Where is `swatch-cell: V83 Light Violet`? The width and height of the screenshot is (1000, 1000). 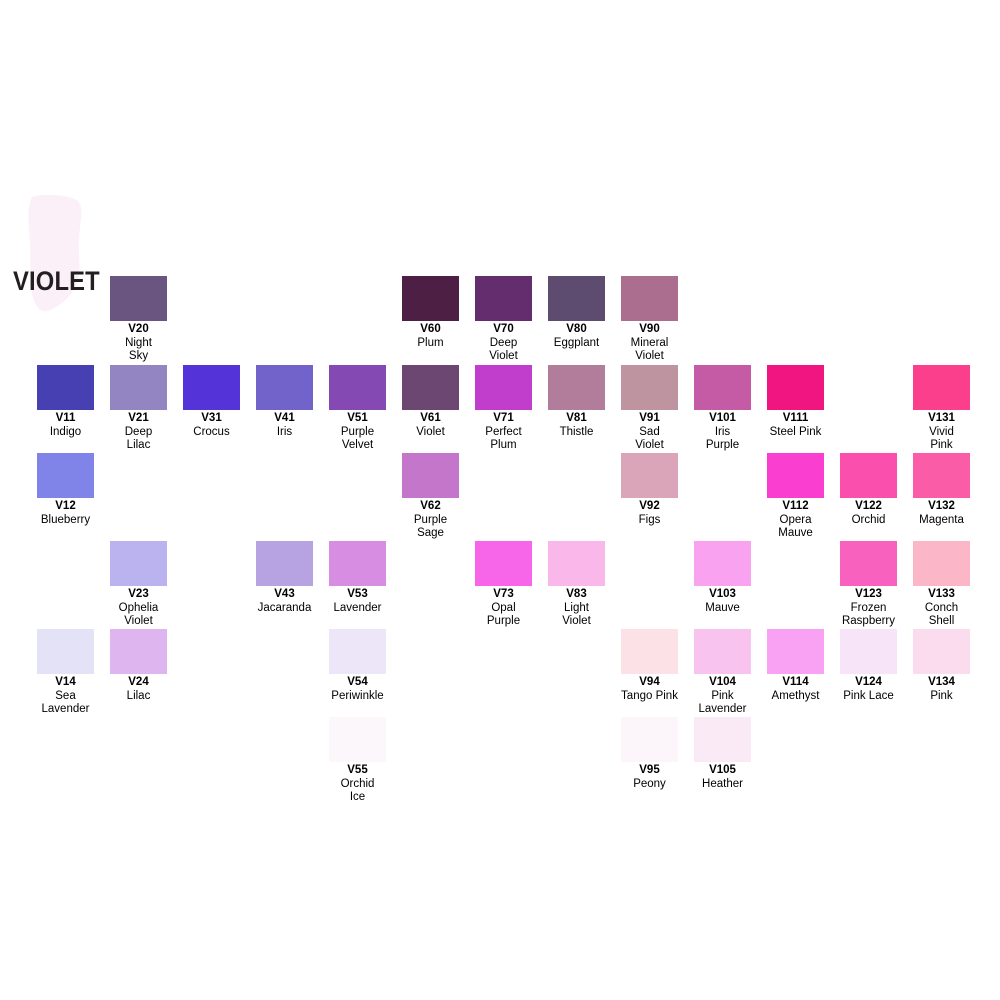
swatch-cell: V83 Light Violet is located at coordinates (576, 585).